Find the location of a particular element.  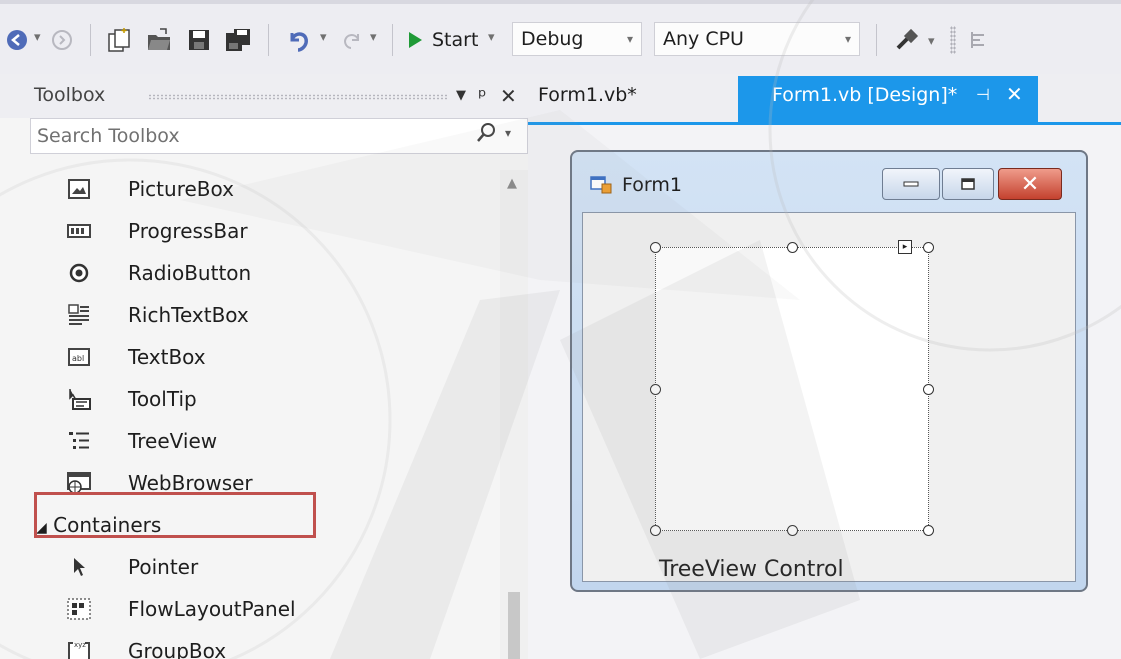

toolbox-item-flowlayoutpanel: FlowLayoutPanel is located at coordinates (265, 610).